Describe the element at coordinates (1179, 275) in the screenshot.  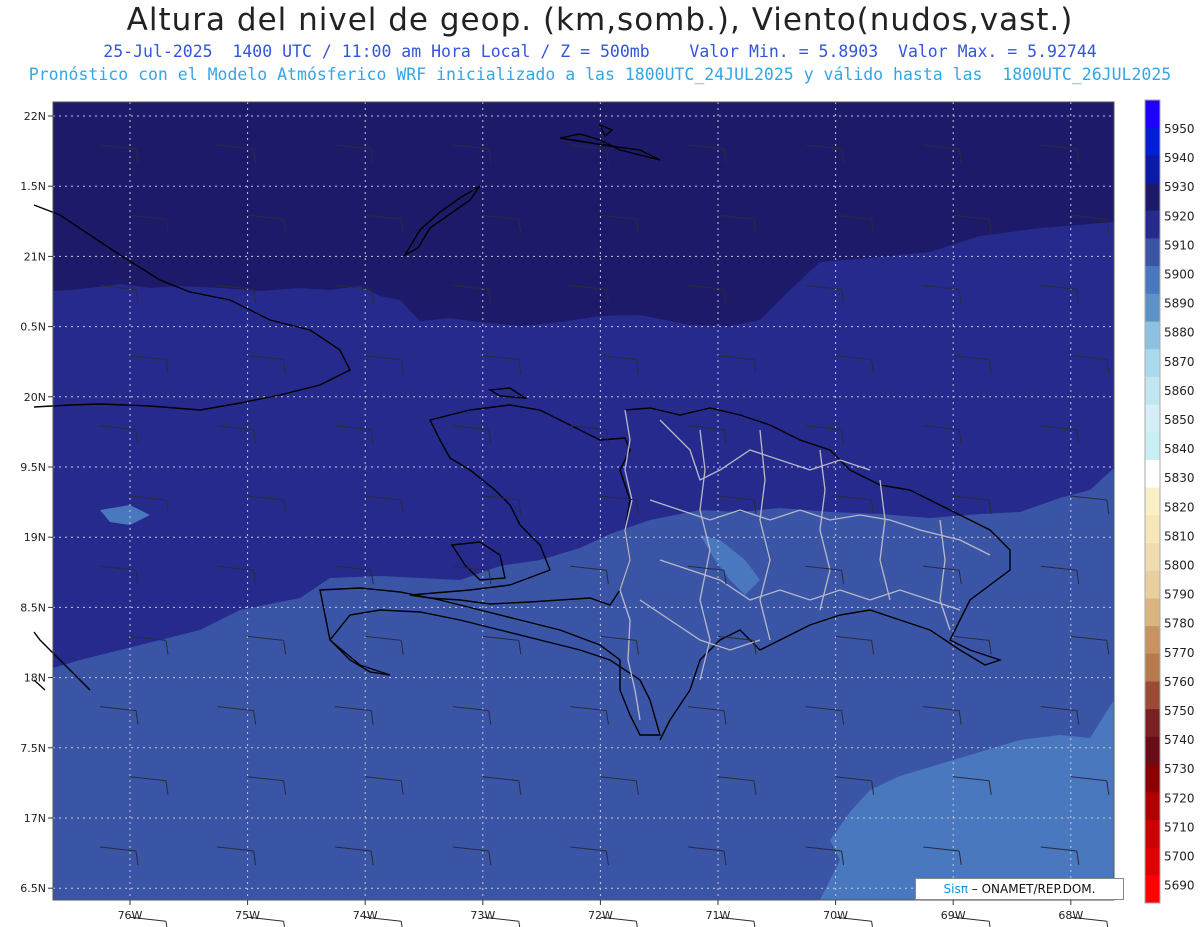
I see `colorbar-label: 5900` at that location.